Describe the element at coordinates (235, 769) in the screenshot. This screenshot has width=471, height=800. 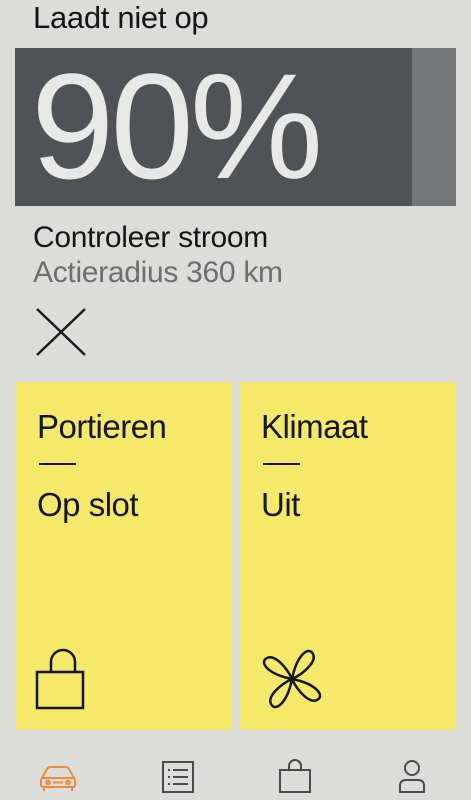
I see `bottom-nav` at that location.